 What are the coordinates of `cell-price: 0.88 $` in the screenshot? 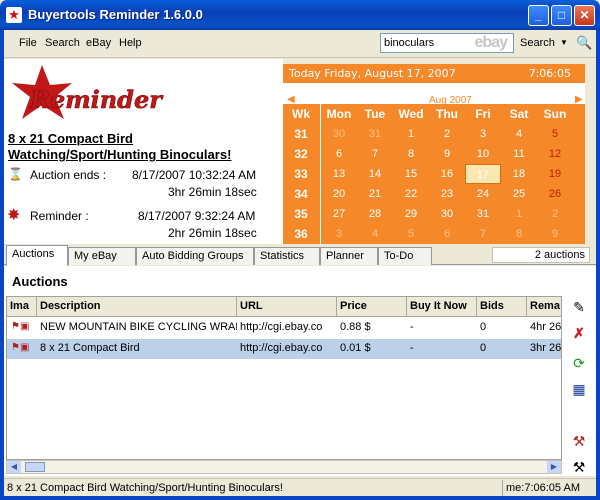 It's located at (355, 327).